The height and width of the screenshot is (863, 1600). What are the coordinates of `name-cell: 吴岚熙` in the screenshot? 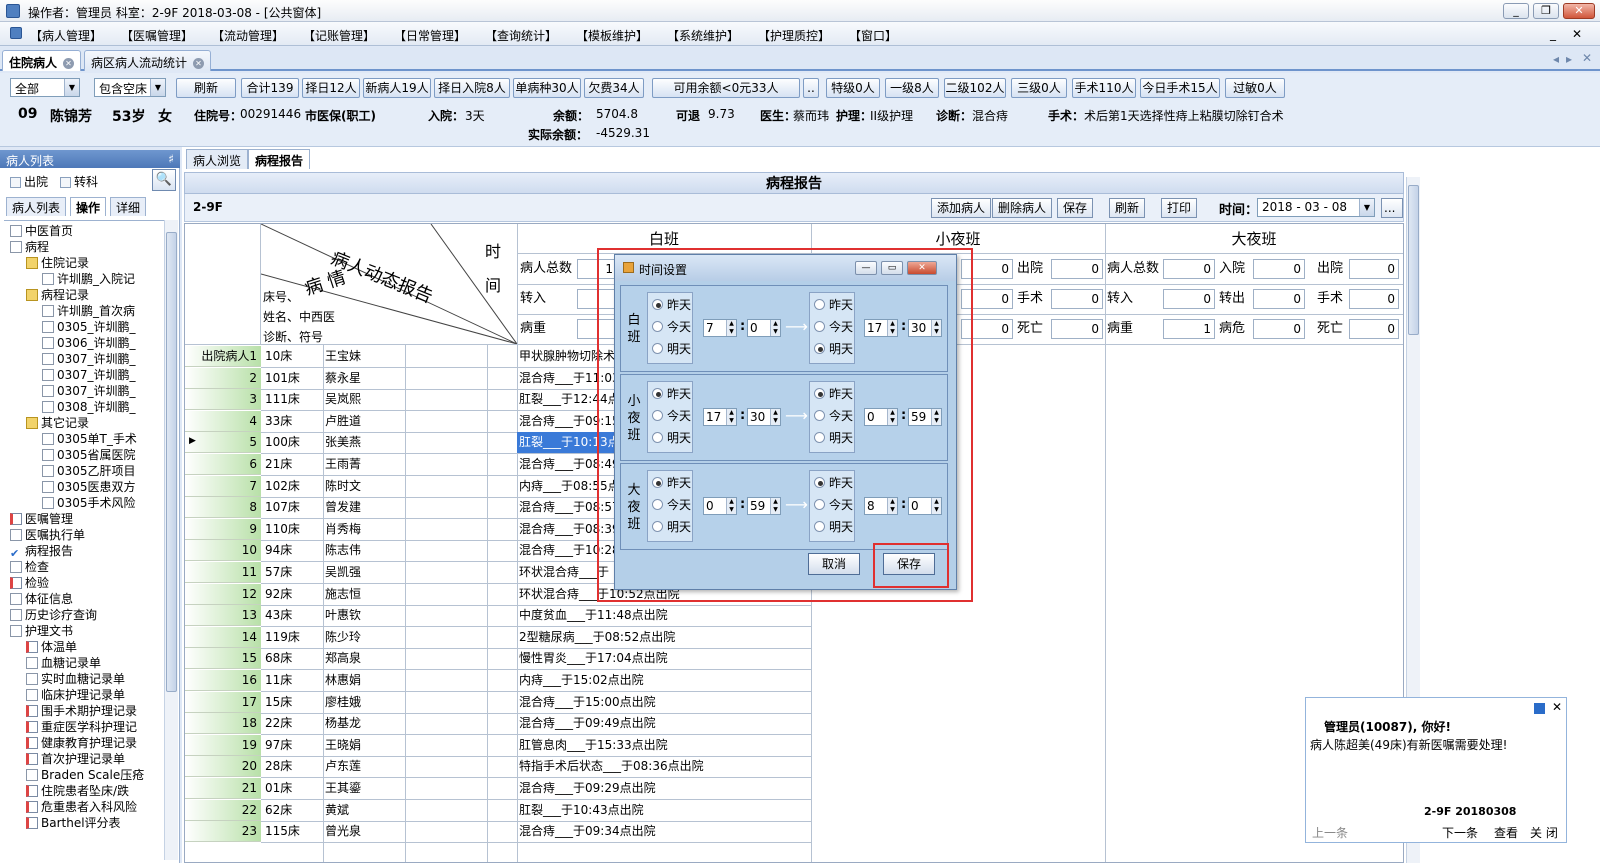 It's located at (363, 399).